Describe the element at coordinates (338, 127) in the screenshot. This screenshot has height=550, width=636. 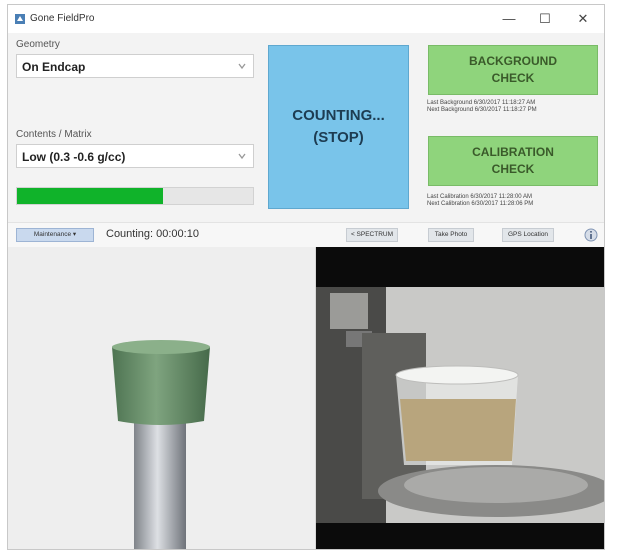
I see `counting-stop-button: COUNTING... (STOP)` at that location.